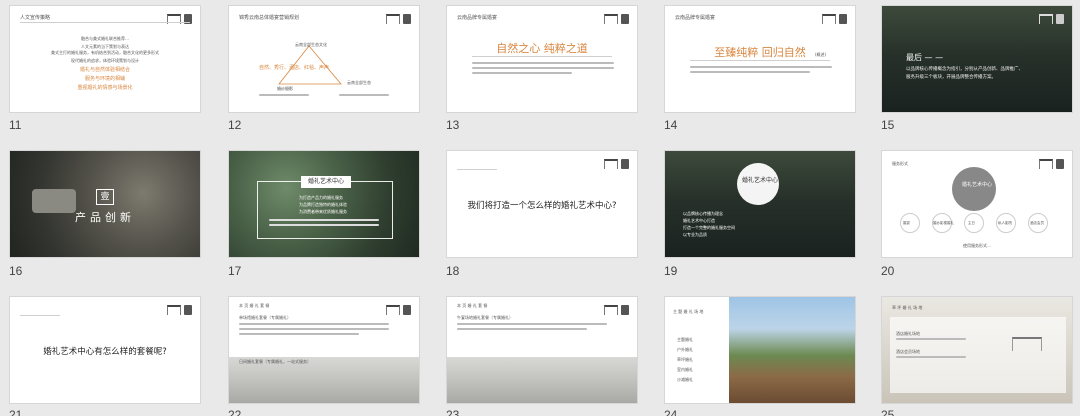 The width and height of the screenshot is (1080, 416). Describe the element at coordinates (235, 412) in the screenshot. I see `slide-number: 22` at that location.